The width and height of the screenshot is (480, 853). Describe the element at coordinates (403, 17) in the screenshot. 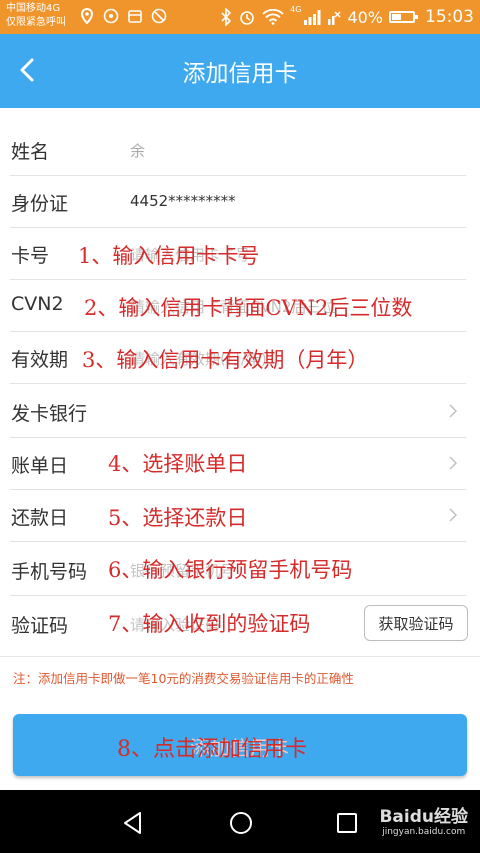

I see `battery-icon` at that location.